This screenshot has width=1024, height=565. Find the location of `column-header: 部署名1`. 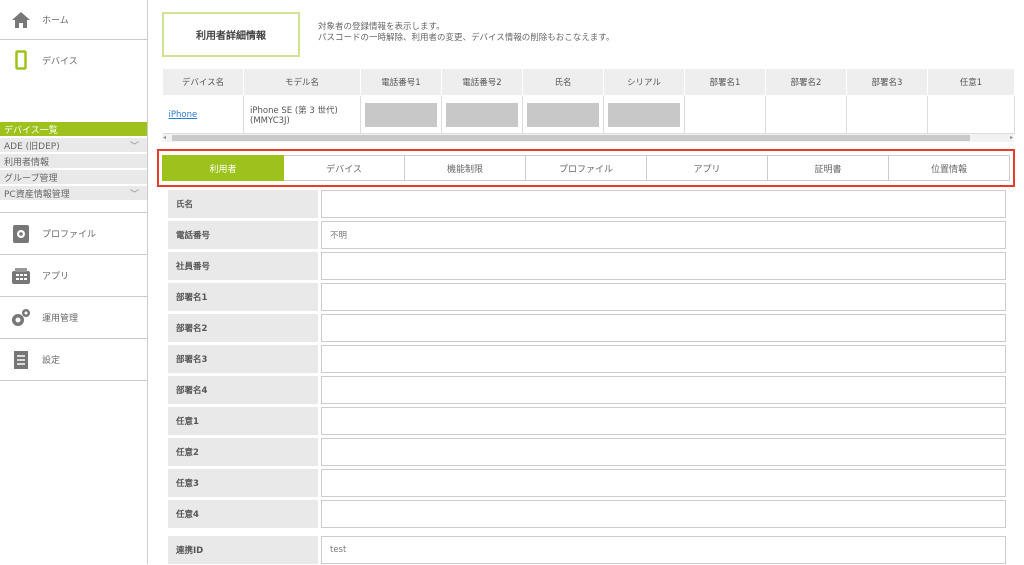

column-header: 部署名1 is located at coordinates (725, 82).